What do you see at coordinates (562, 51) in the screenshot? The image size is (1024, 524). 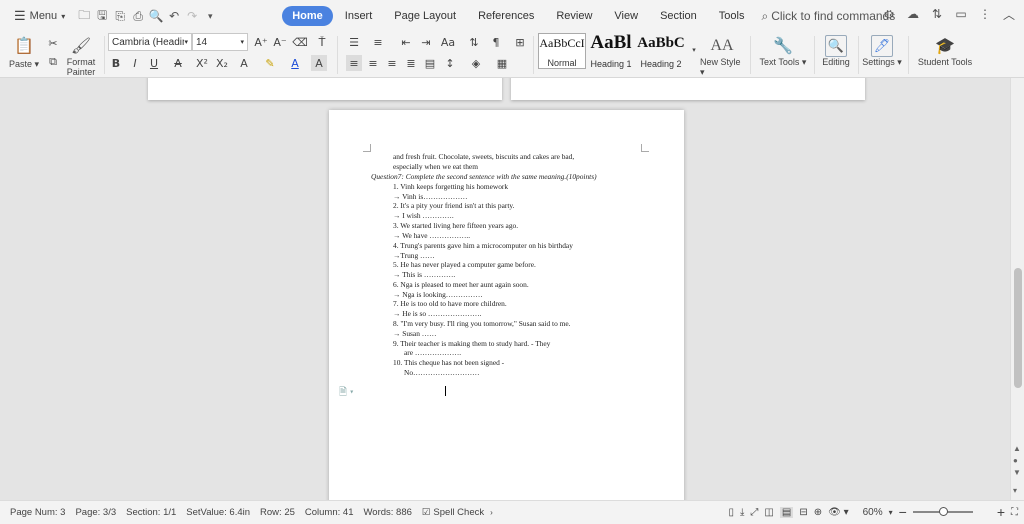 I see `style-normal: AaBbCcI Normal` at bounding box center [562, 51].